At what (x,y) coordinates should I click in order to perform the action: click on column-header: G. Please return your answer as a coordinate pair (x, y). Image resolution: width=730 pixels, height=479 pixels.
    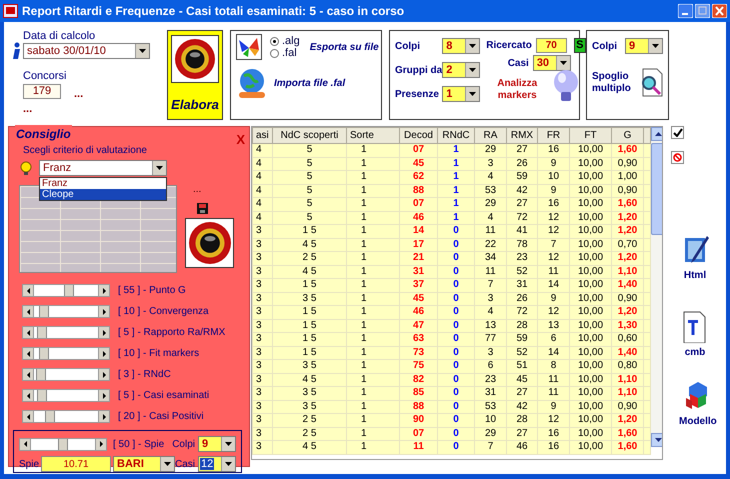
    Looking at the image, I should click on (628, 136).